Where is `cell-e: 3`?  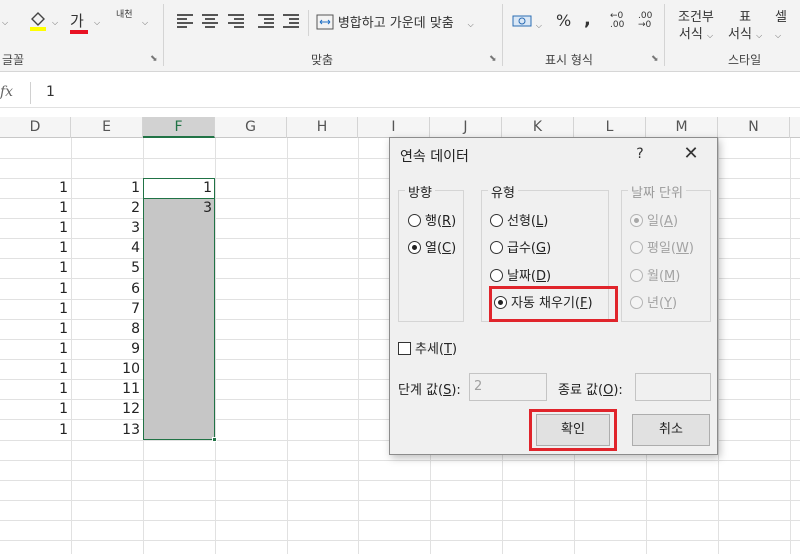 cell-e: 3 is located at coordinates (107, 228).